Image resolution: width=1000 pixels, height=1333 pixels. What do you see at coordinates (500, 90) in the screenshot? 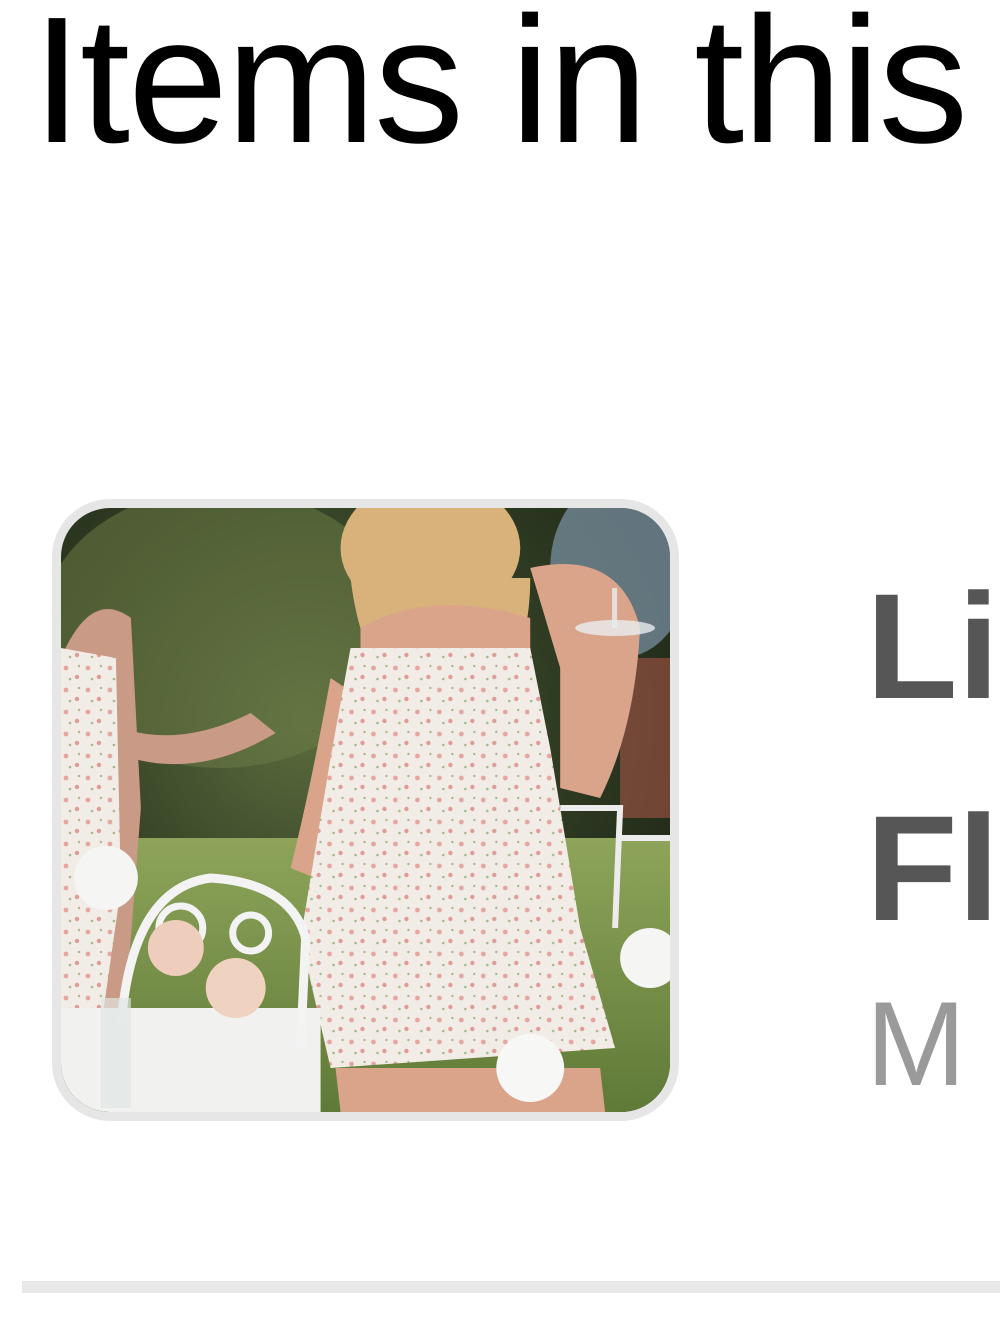
I see `section-heading: Items in this` at bounding box center [500, 90].